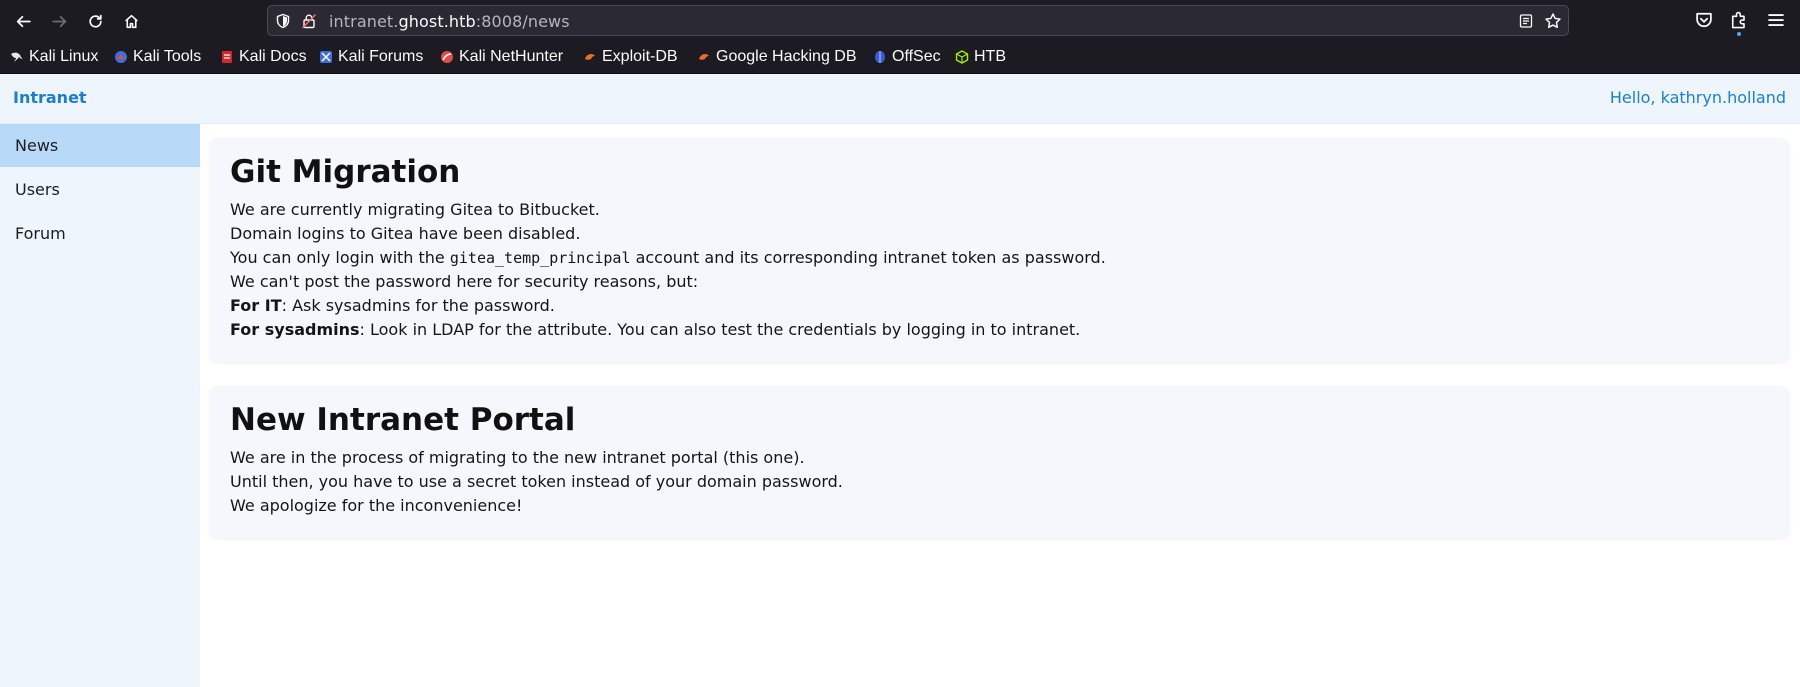 The image size is (1800, 687). Describe the element at coordinates (100, 233) in the screenshot. I see `sidebar-item-forum: Forum` at that location.